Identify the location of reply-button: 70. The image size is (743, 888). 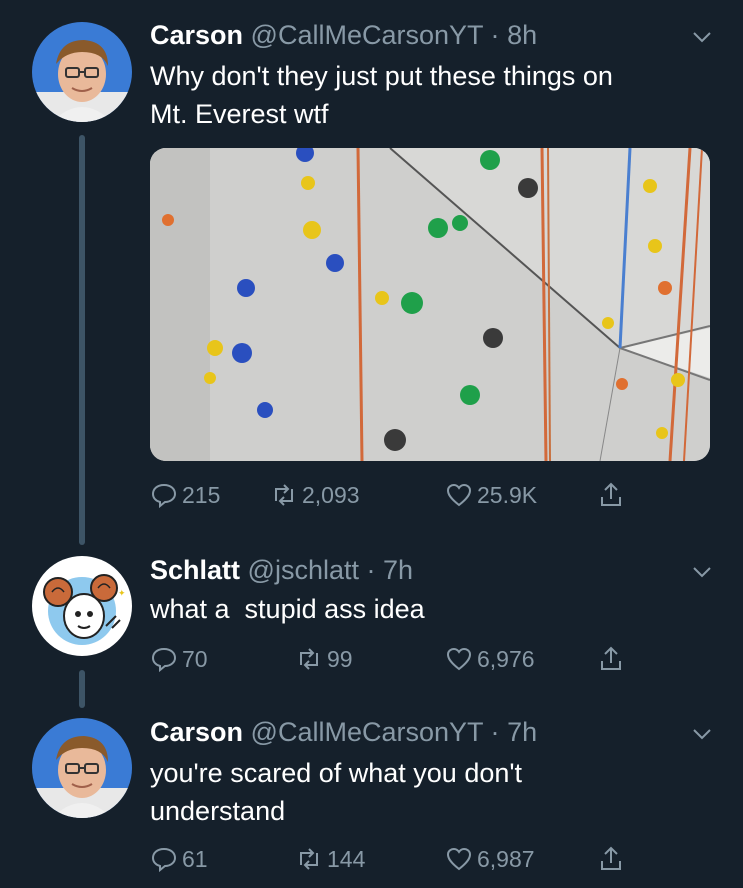
(179, 659).